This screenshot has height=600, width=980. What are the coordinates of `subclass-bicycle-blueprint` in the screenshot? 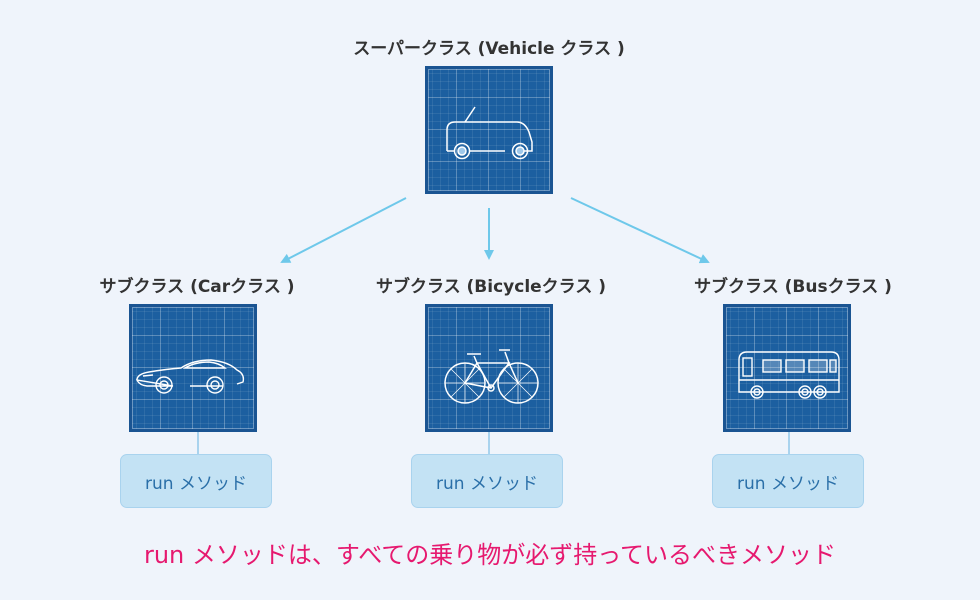 It's located at (489, 368).